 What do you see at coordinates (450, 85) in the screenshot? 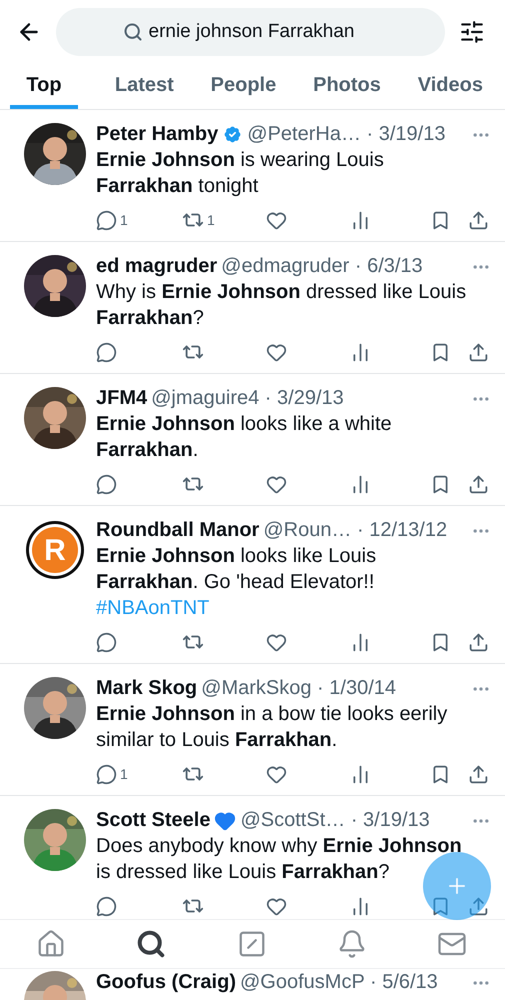
I see `tab: Videos` at bounding box center [450, 85].